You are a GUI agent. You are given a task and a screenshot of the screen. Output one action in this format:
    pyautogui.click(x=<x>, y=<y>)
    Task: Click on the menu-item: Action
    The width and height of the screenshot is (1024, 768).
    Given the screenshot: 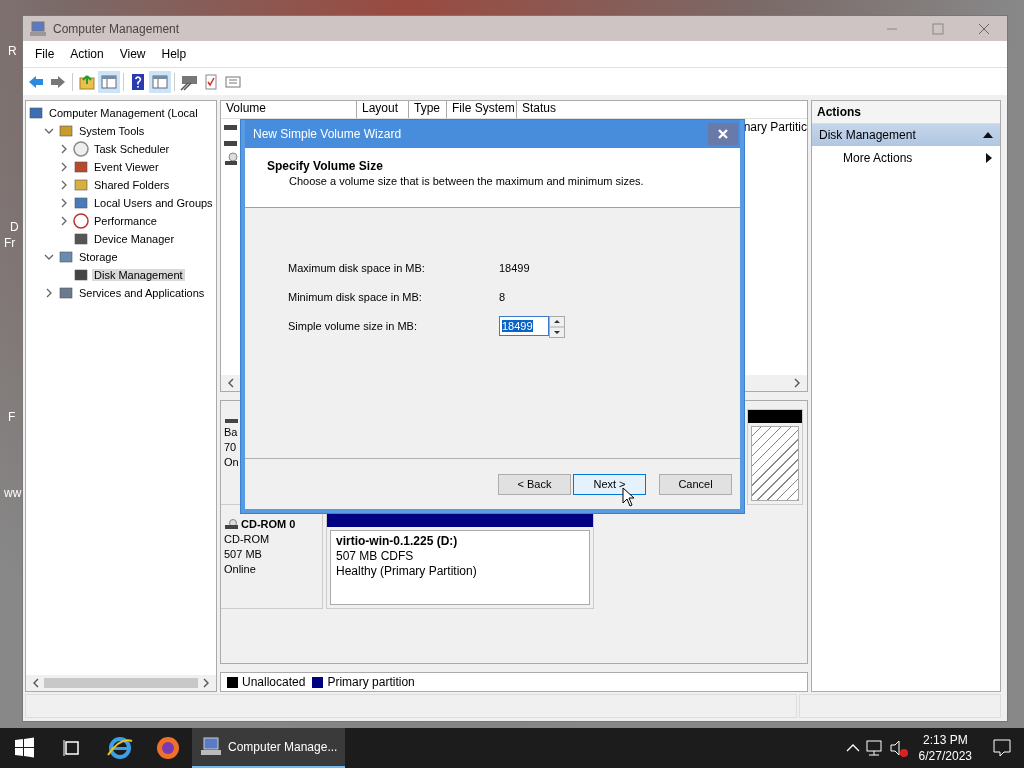 What is the action you would take?
    pyautogui.click(x=87, y=54)
    